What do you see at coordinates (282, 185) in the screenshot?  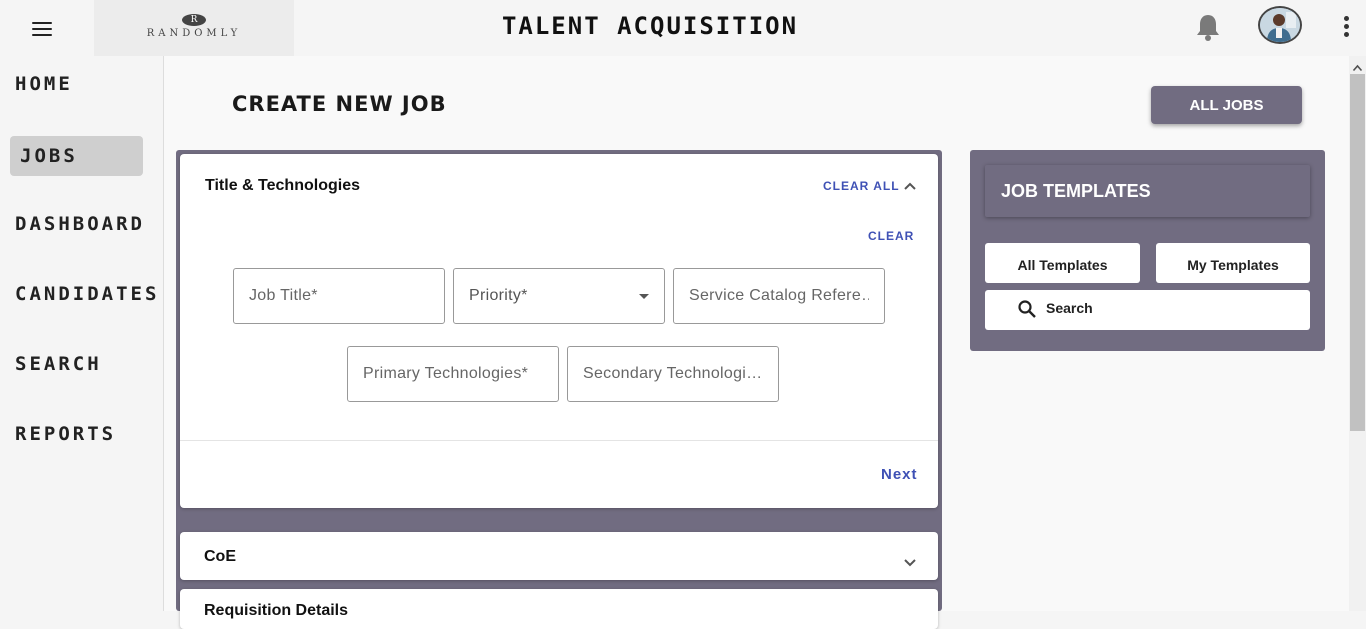 I see `section-title: Title & Technologies` at bounding box center [282, 185].